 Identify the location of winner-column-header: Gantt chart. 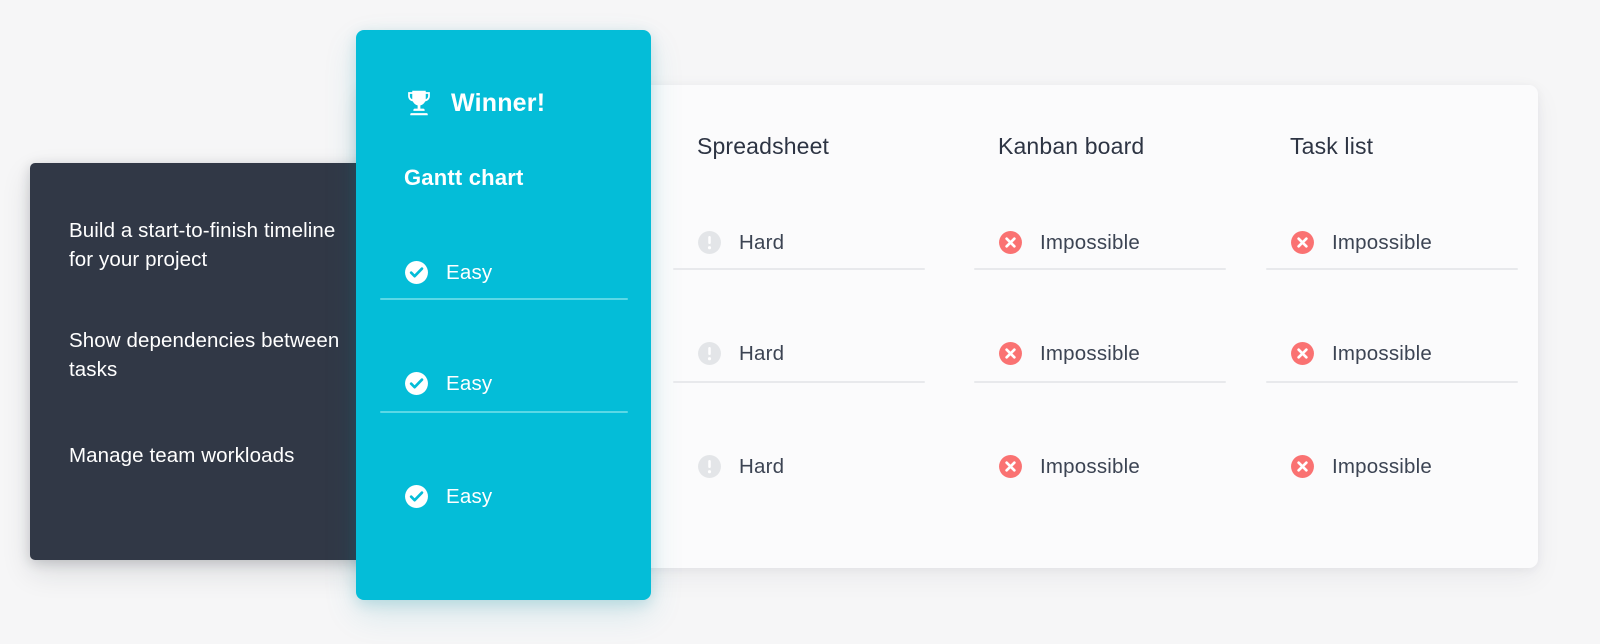
(464, 177).